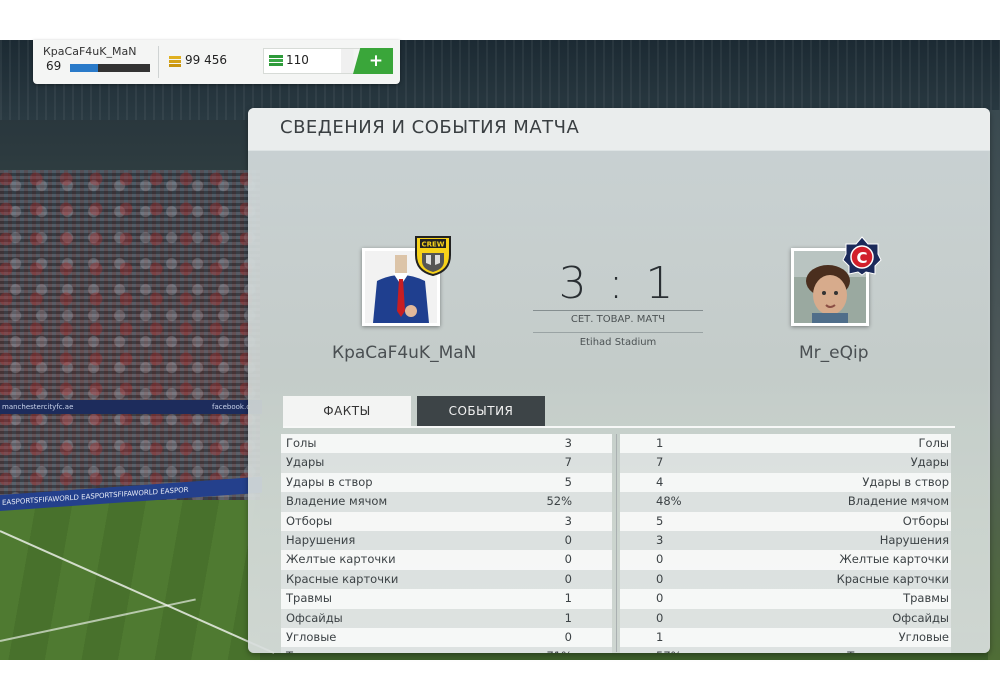 This screenshot has height=700, width=1000. What do you see at coordinates (84, 68) in the screenshot?
I see `xp-progress-fill` at bounding box center [84, 68].